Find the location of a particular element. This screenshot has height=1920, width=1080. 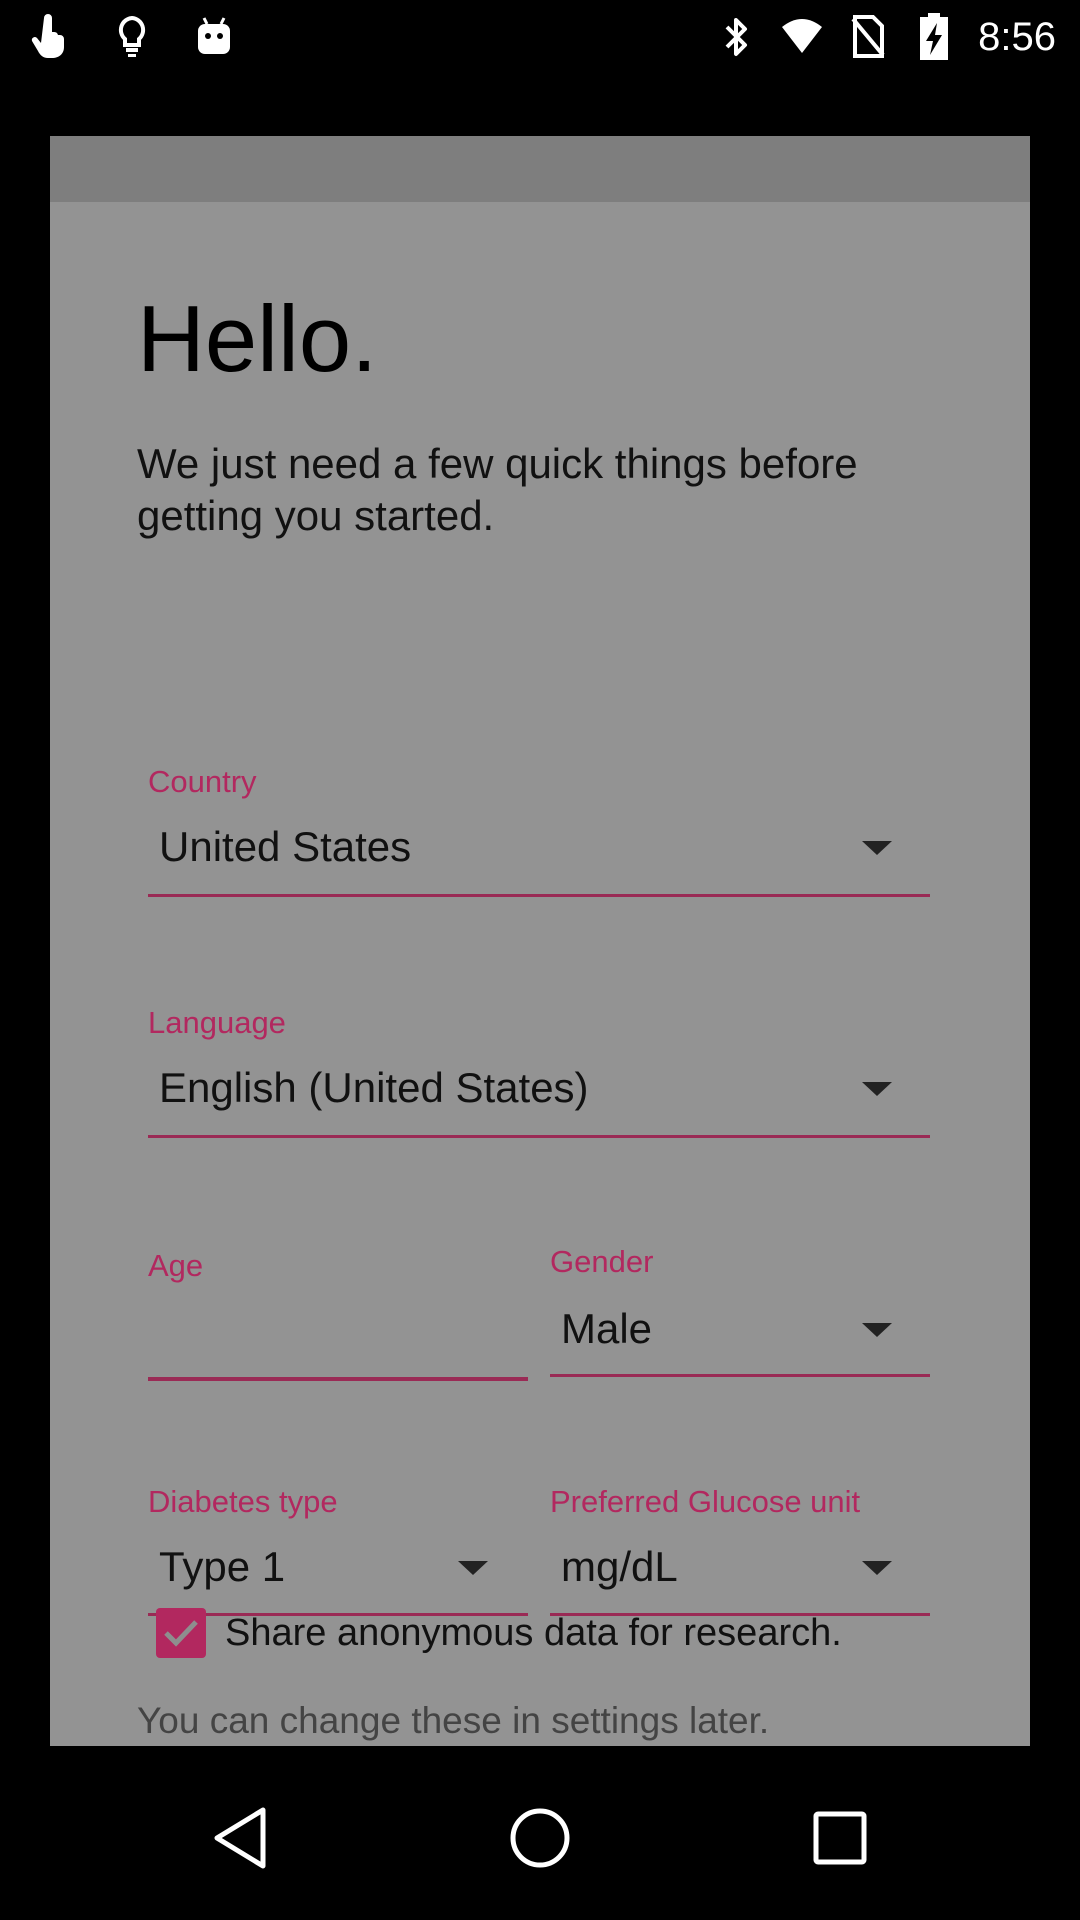

diabetes-type-dropdown: Diabetes type Type 1 is located at coordinates (338, 1552).